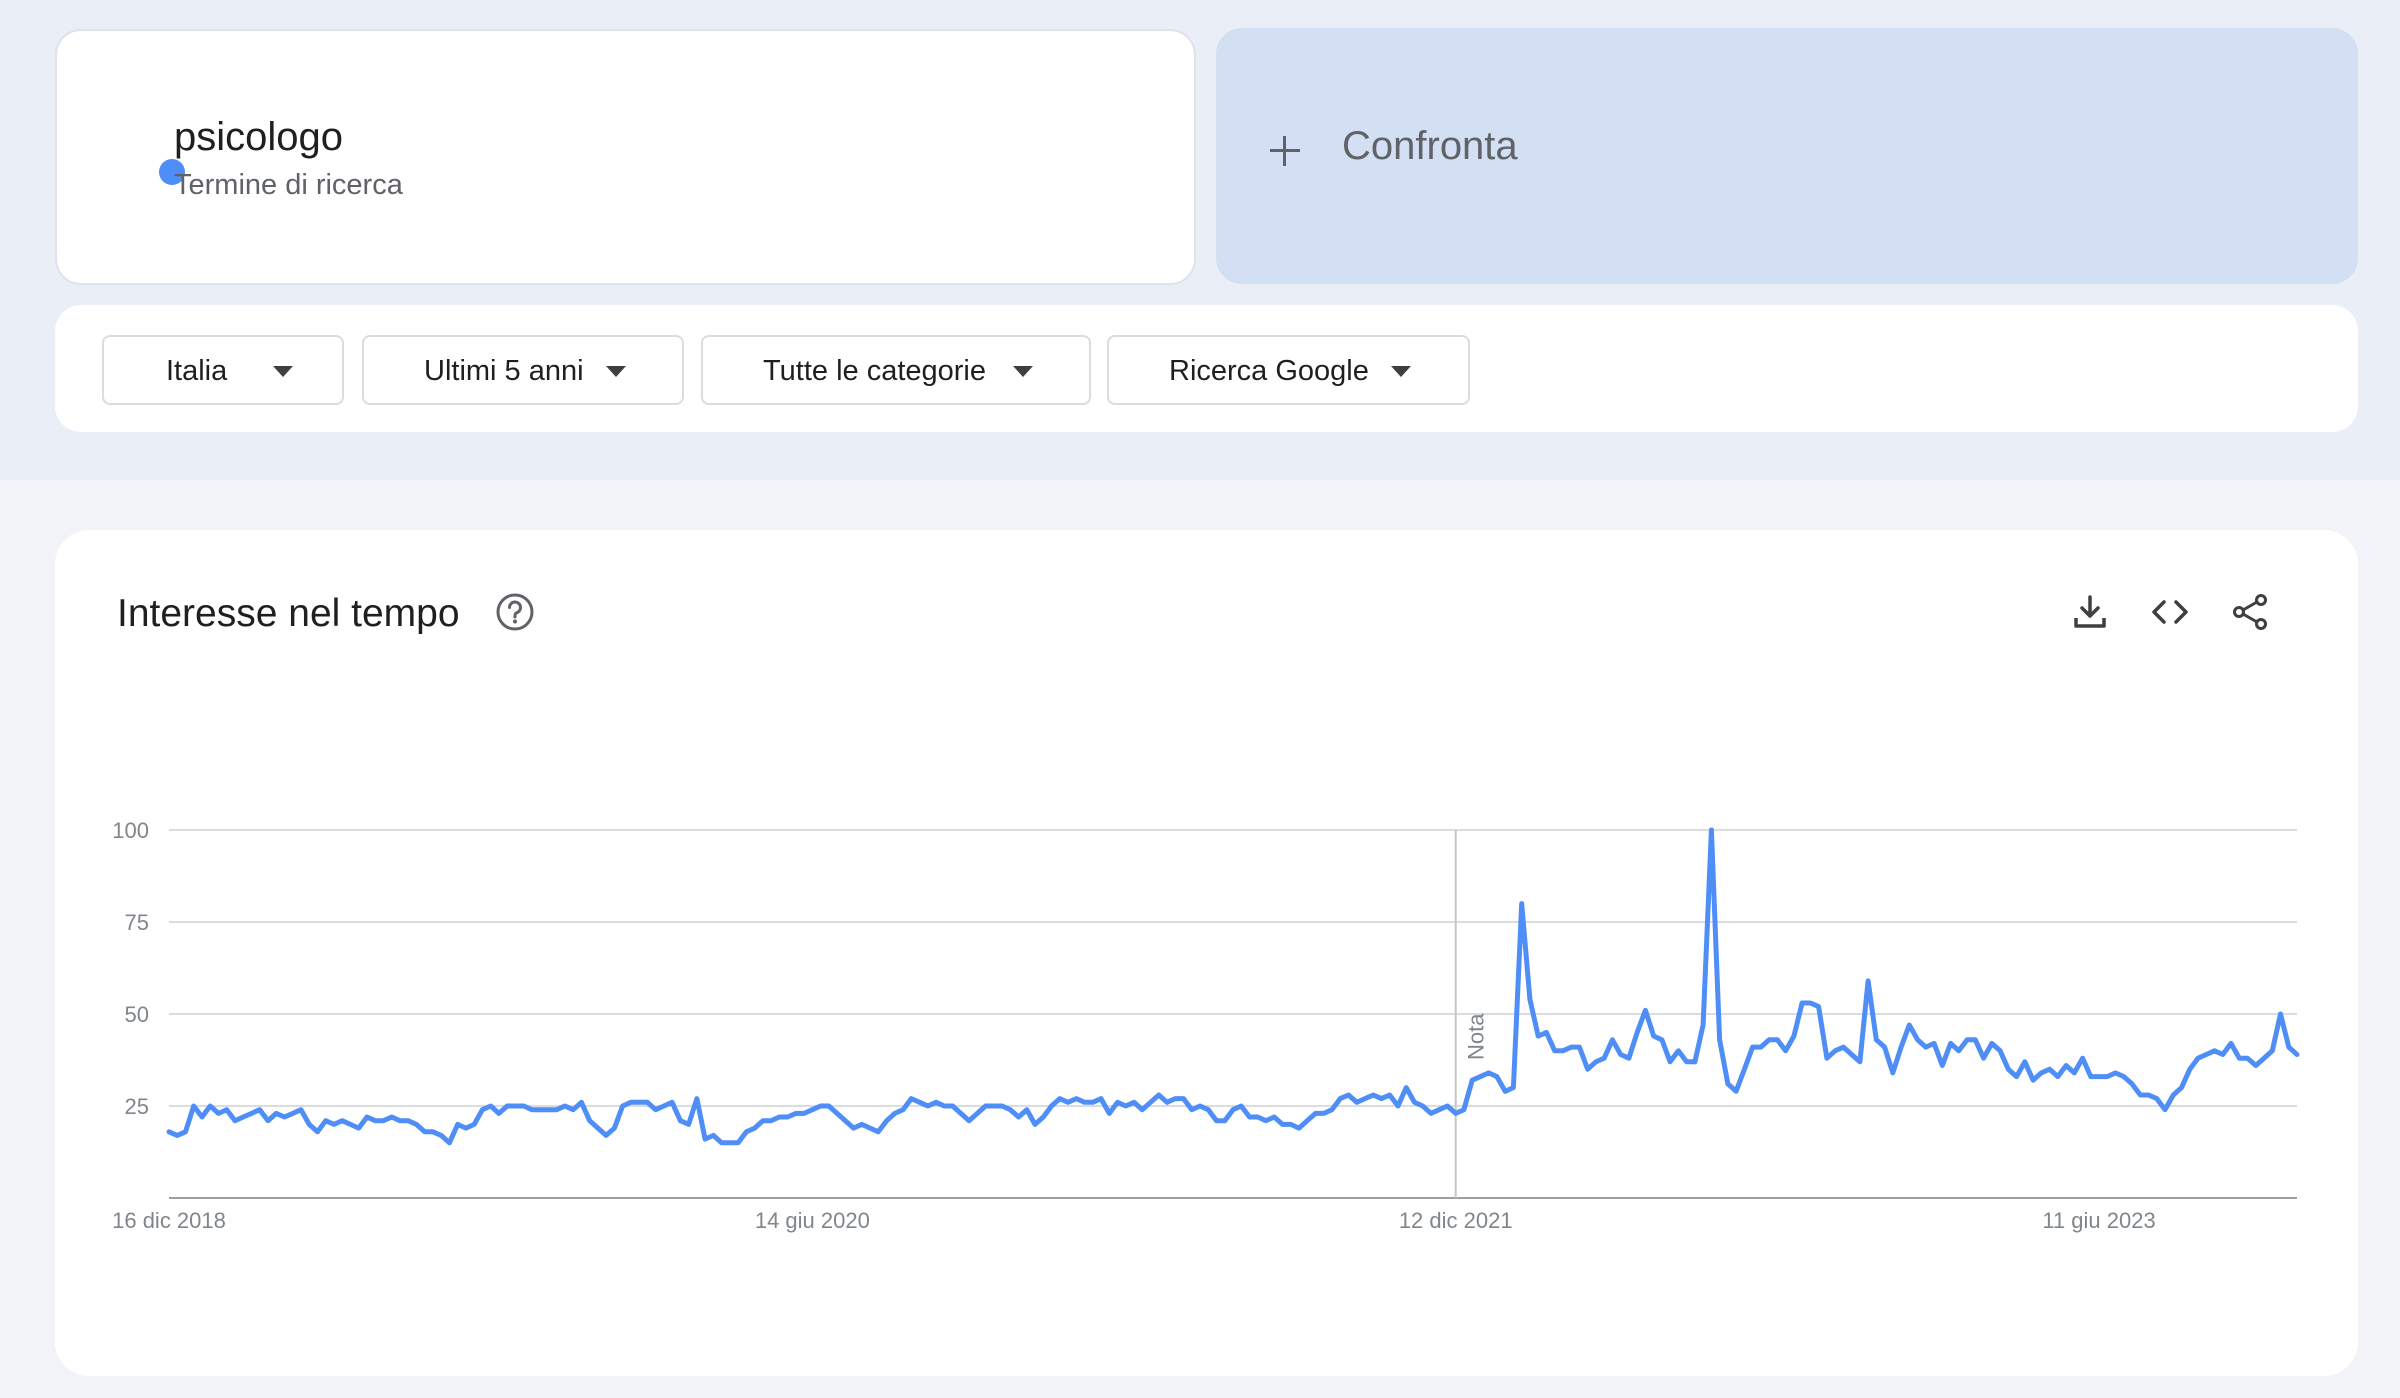  I want to click on search-term-name: psicologo, so click(258, 137).